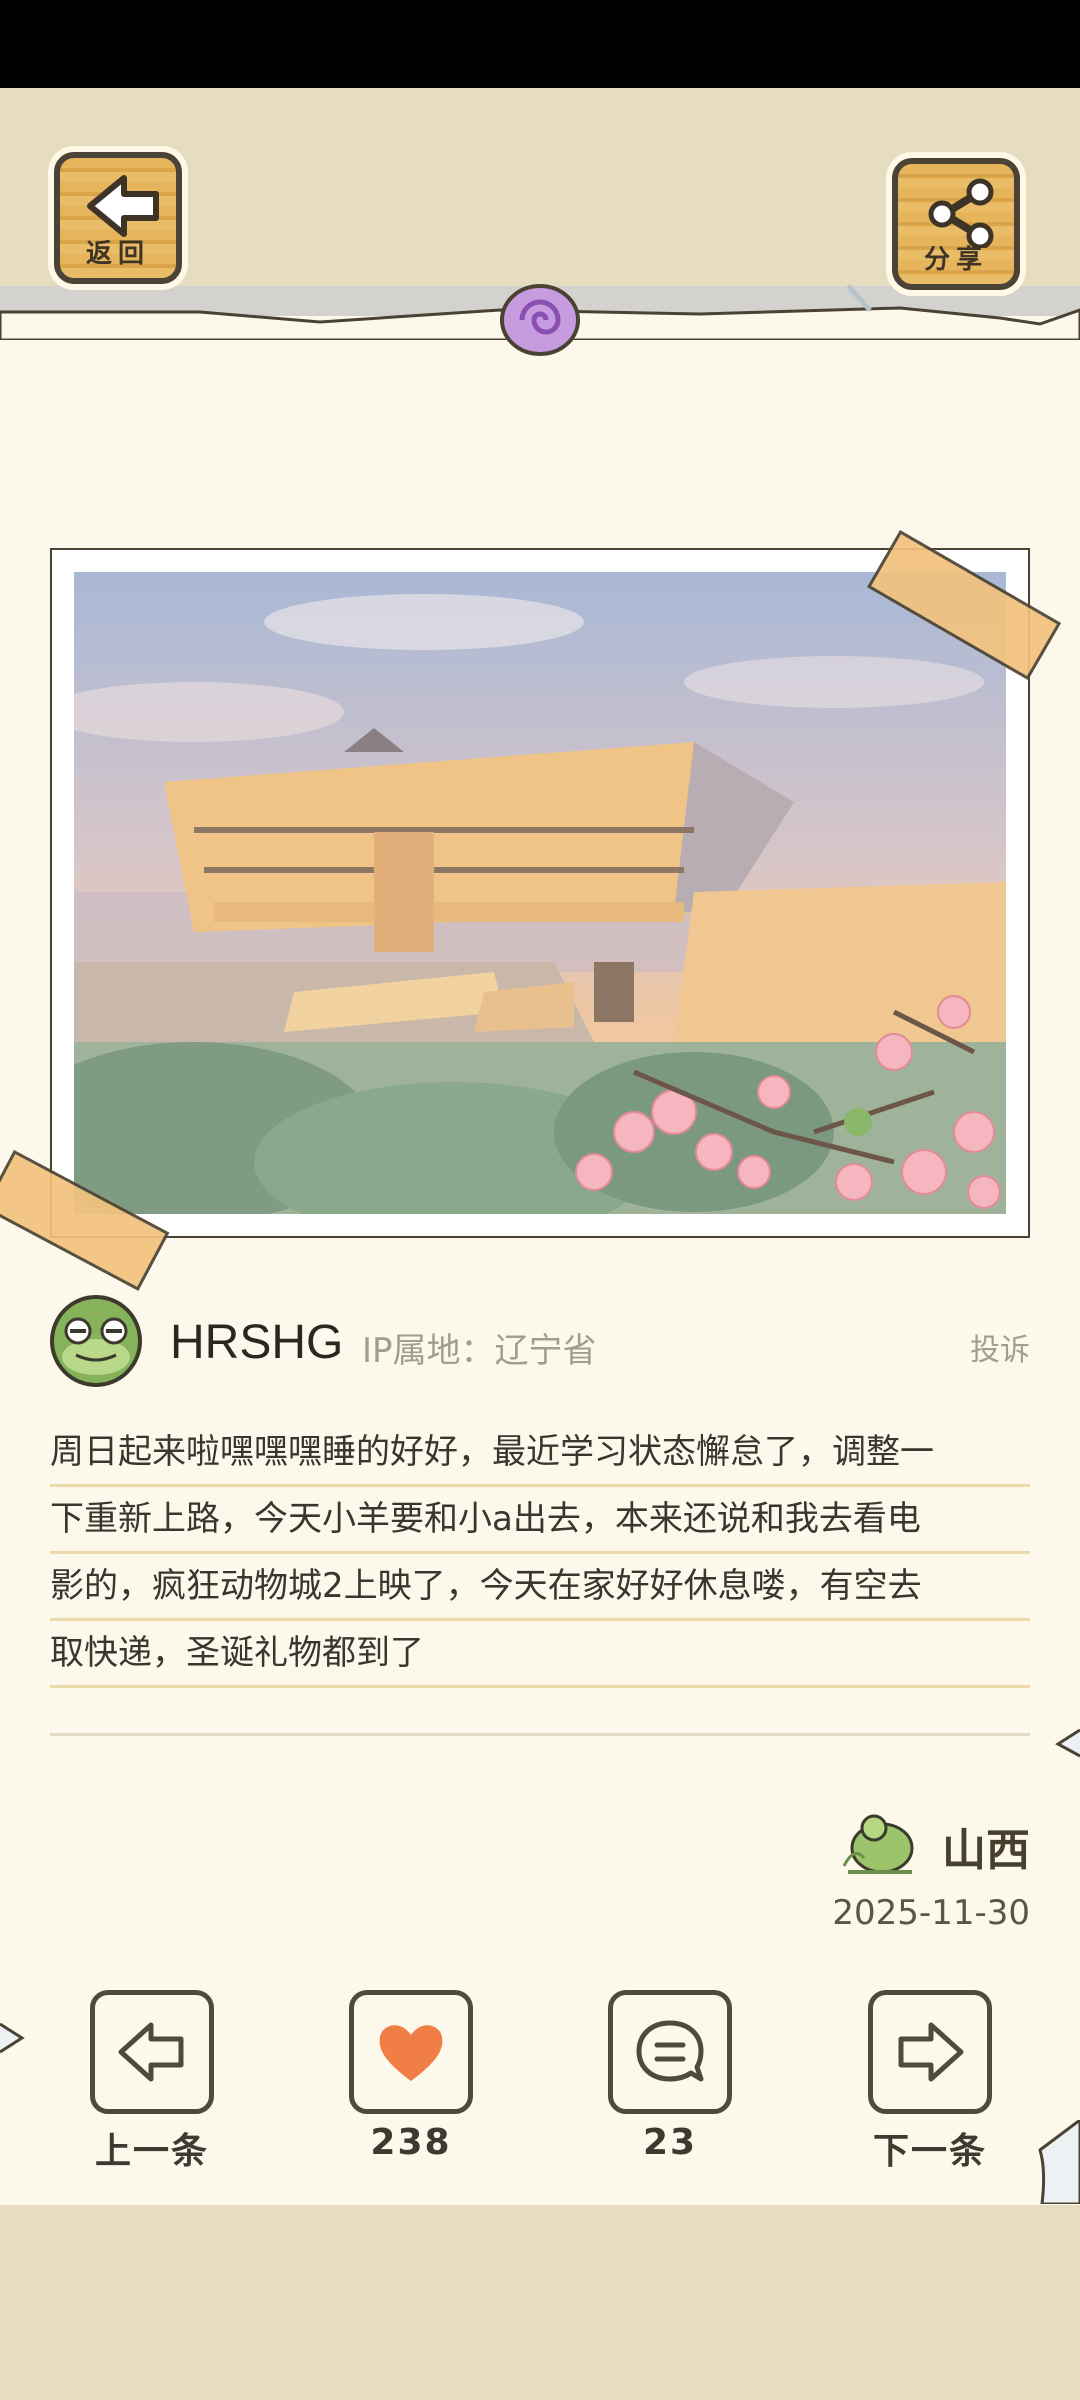 Image resolution: width=1080 pixels, height=2400 pixels. Describe the element at coordinates (955, 260) in the screenshot. I see `share-label: 分享` at that location.